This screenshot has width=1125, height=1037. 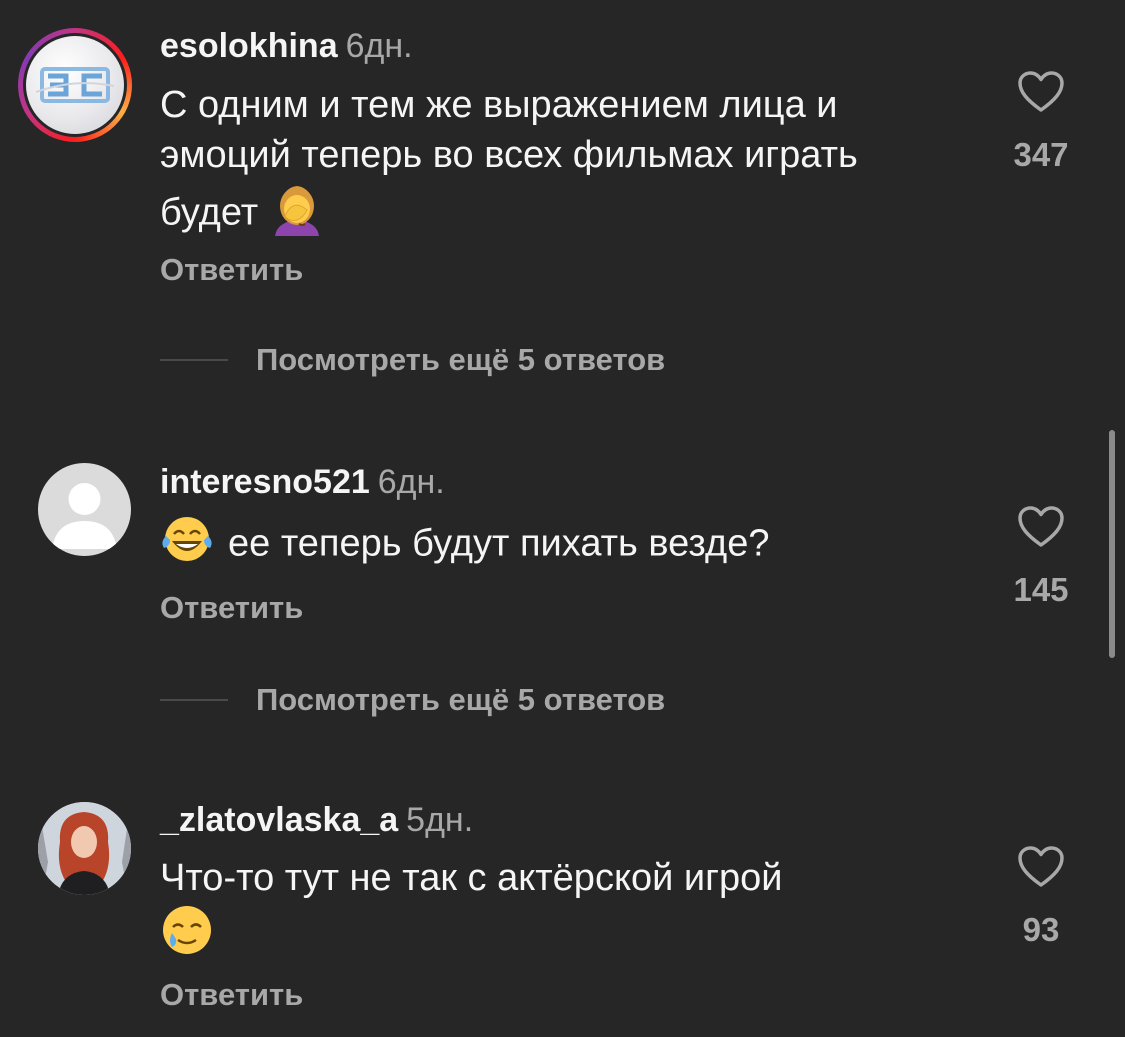 I want to click on profile-photo-icon, so click(x=84, y=848).